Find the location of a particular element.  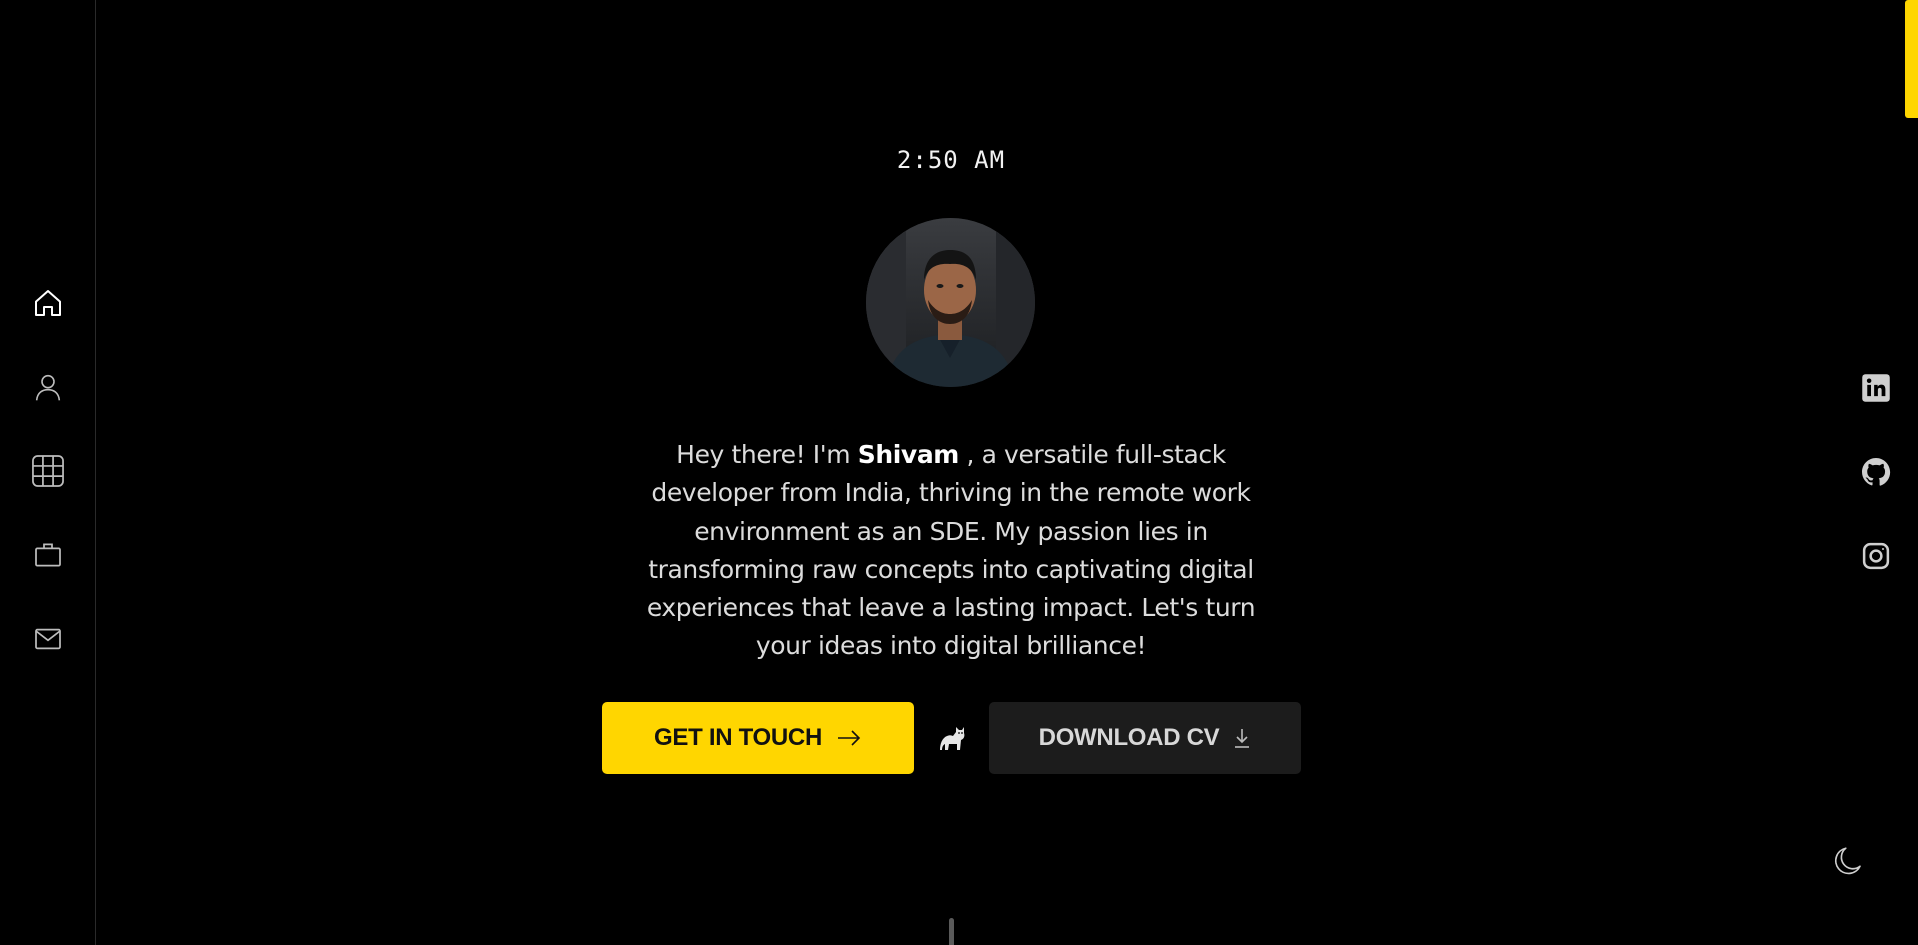

nav-item-home is located at coordinates (48, 303).